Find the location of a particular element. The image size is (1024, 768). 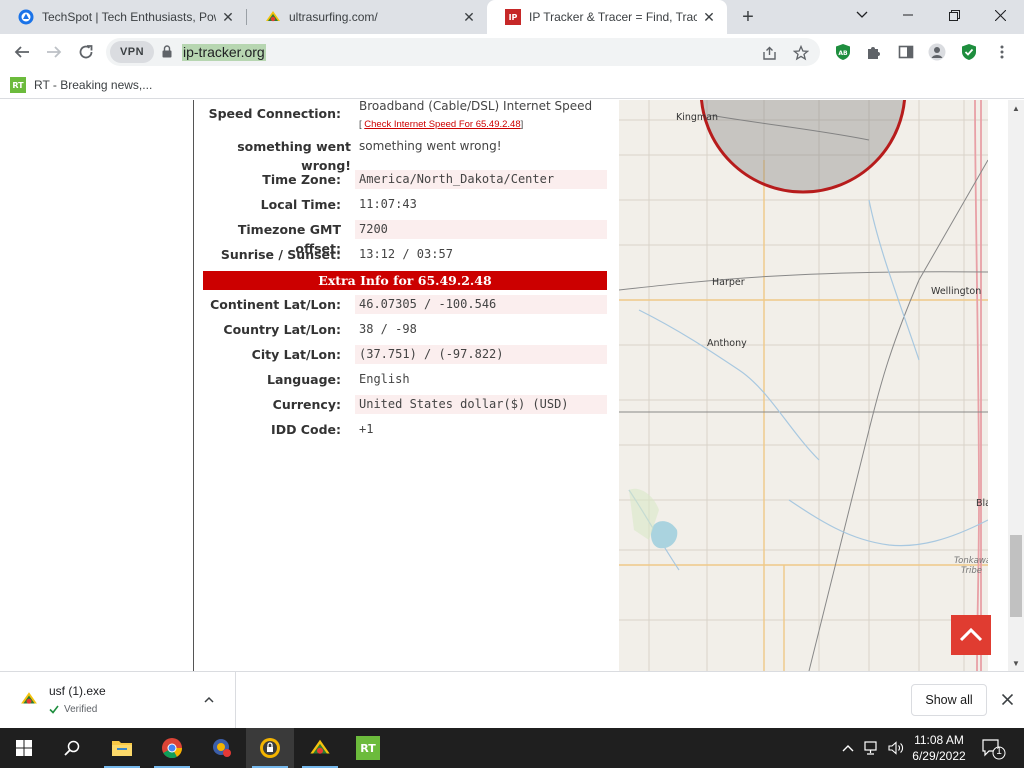

back-to-top-button is located at coordinates (971, 635).